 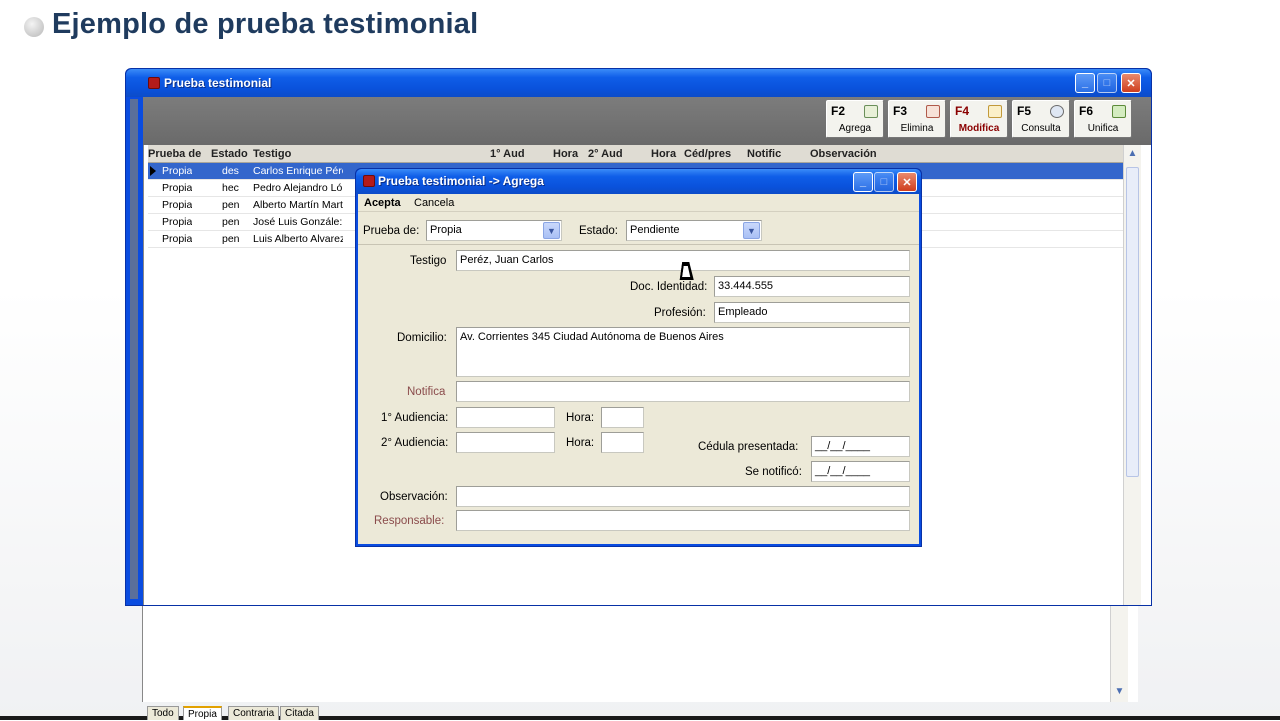 What do you see at coordinates (565, 154) in the screenshot?
I see `col-hora1: Hora` at bounding box center [565, 154].